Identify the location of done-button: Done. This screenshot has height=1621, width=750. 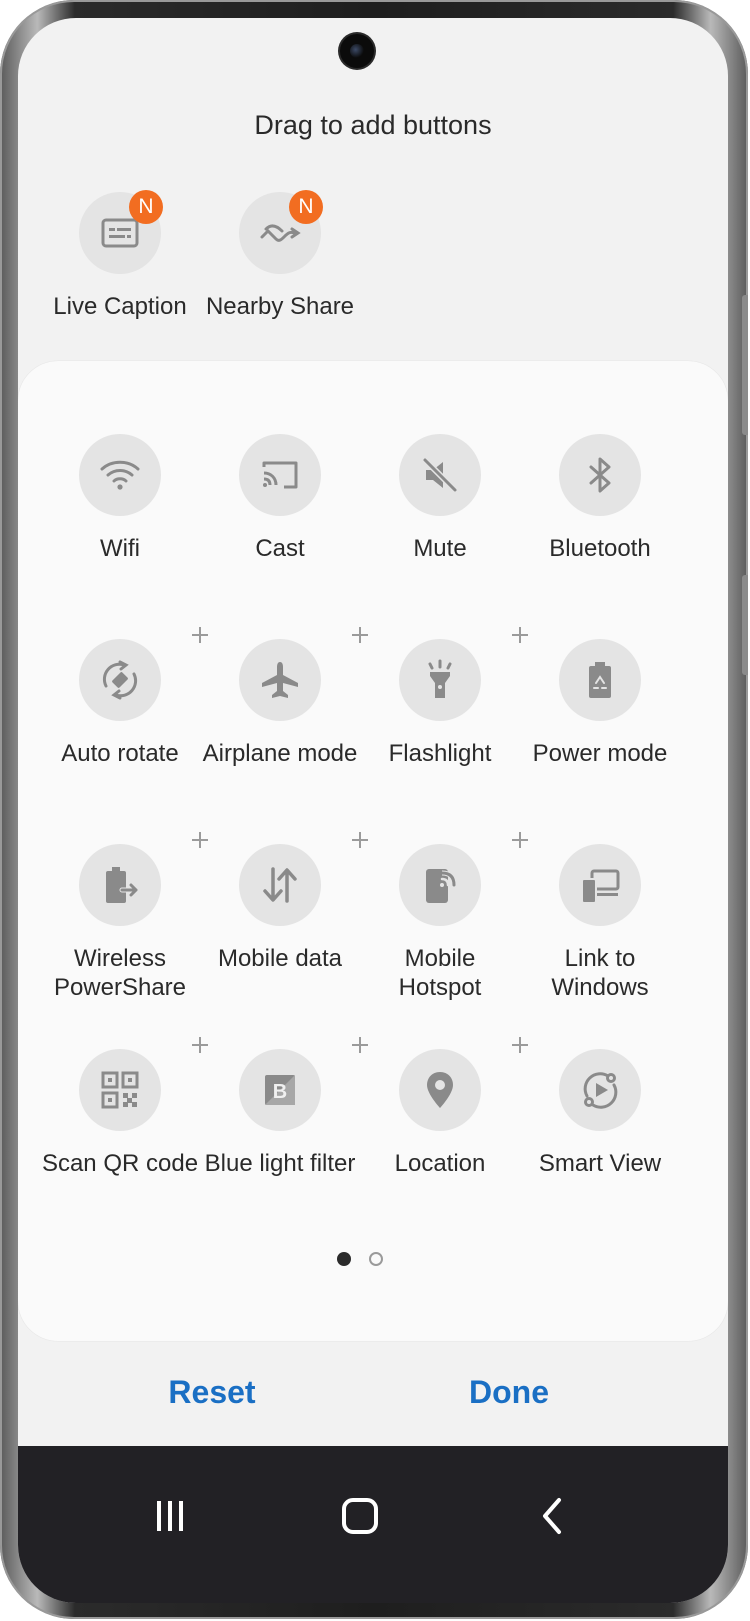
(509, 1392).